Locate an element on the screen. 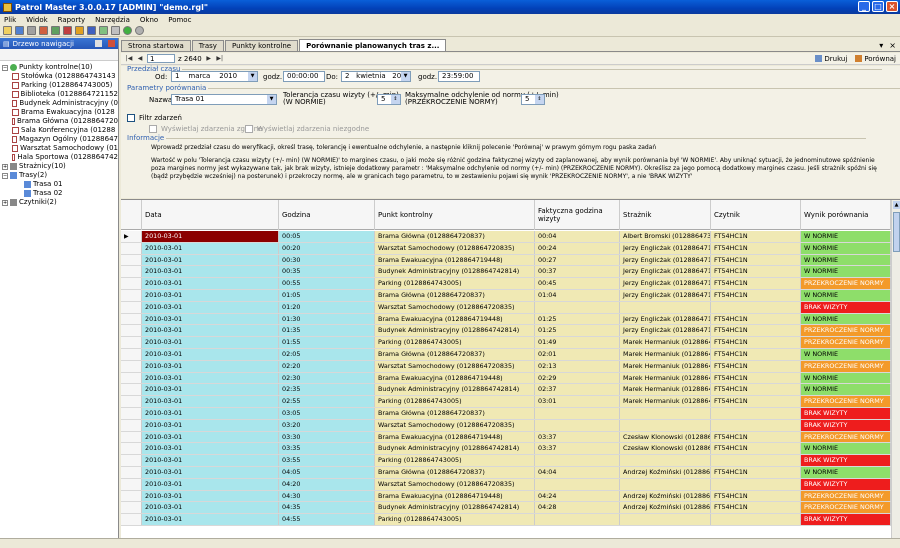  from-time-input: 00:00:00 is located at coordinates (304, 76).